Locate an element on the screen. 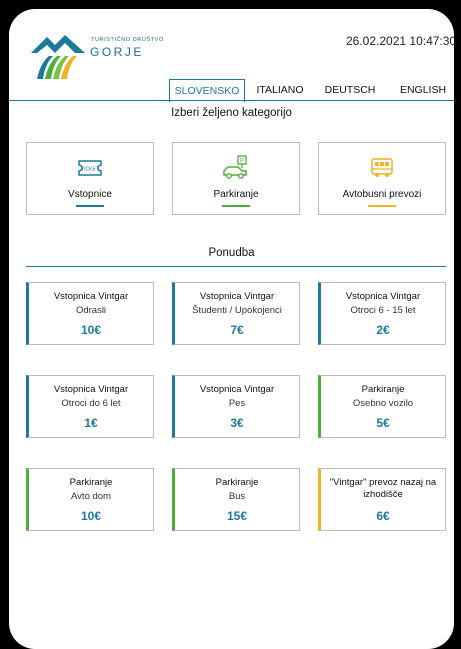 This screenshot has width=461, height=649. offer-subtitle: Otroci 6 - 15 let is located at coordinates (383, 310).